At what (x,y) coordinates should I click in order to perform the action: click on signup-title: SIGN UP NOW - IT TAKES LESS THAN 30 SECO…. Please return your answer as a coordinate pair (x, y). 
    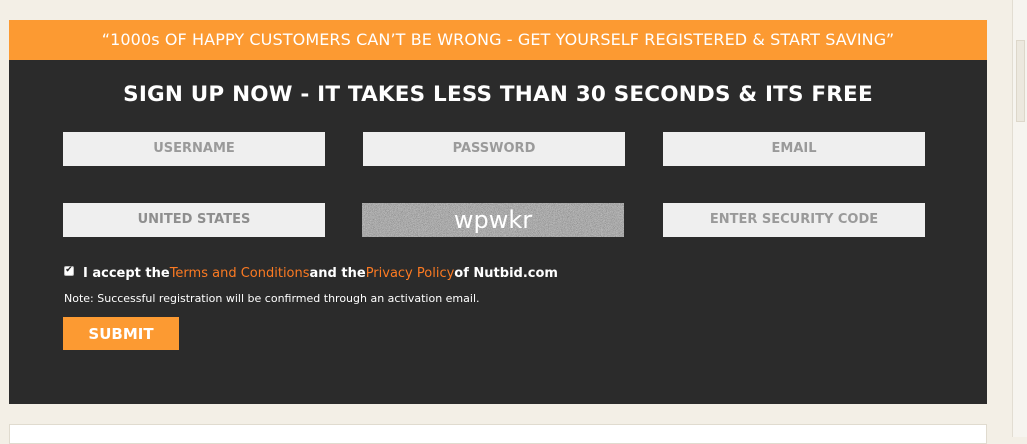
    Looking at the image, I should click on (498, 94).